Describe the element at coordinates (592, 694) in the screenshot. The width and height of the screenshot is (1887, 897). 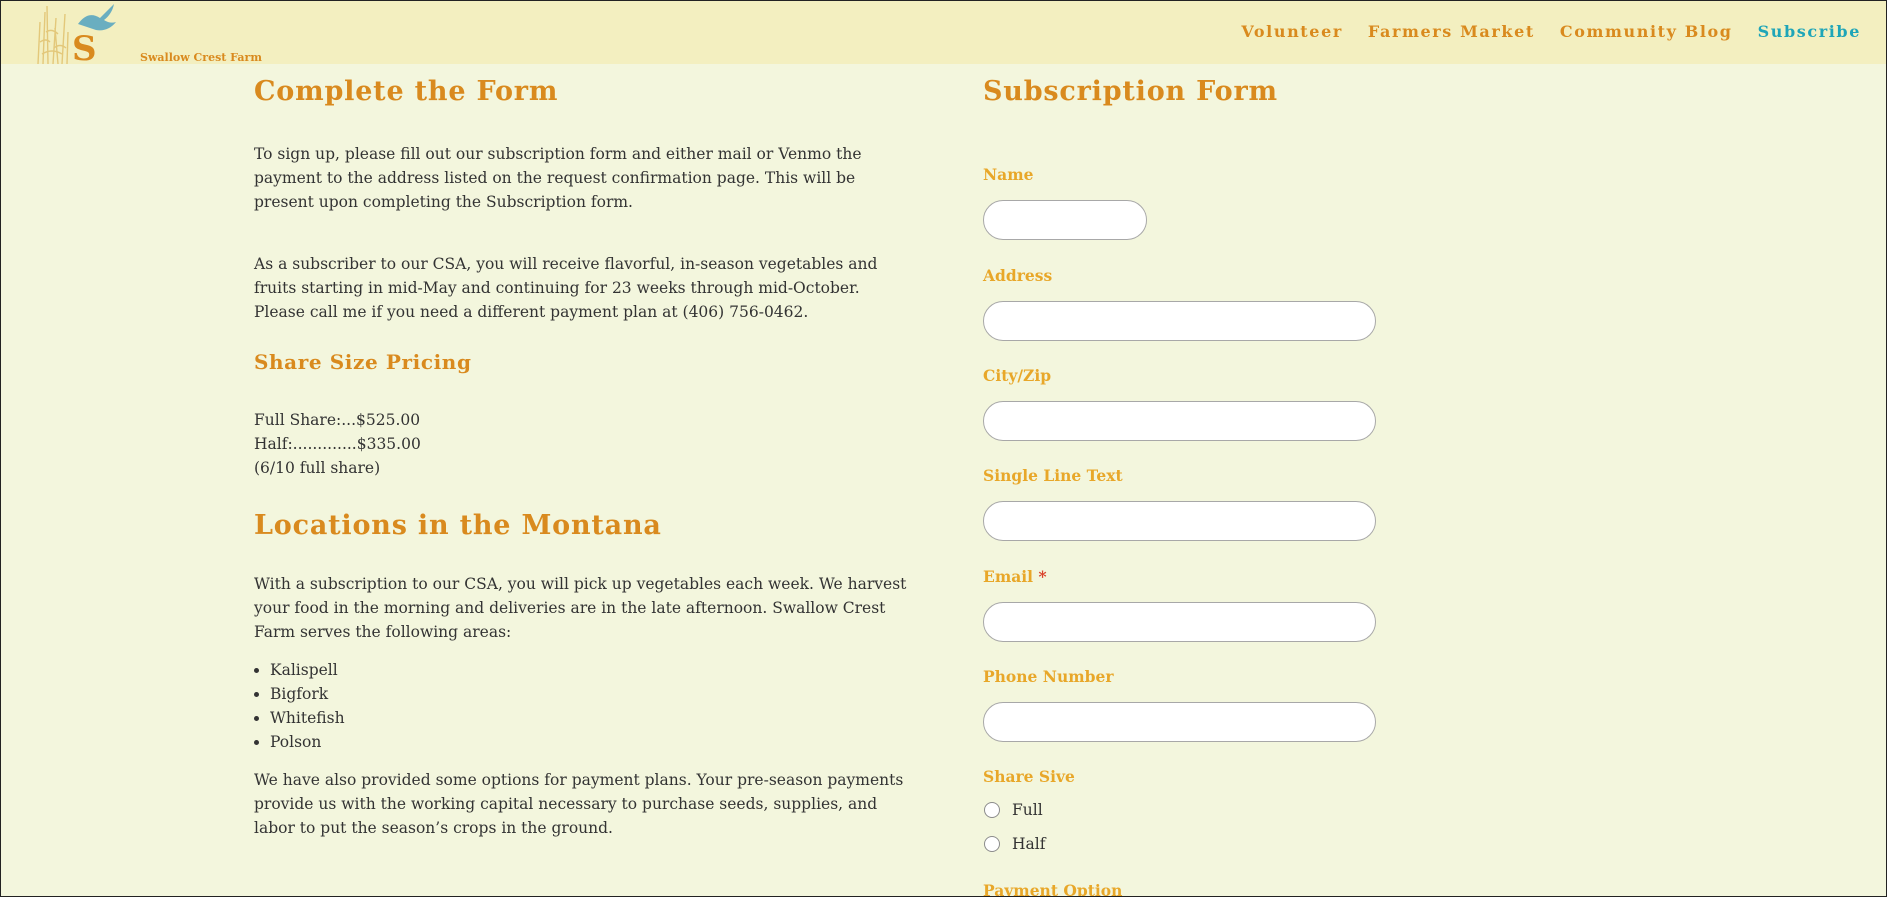
I see `list-item: Bigfork` at that location.